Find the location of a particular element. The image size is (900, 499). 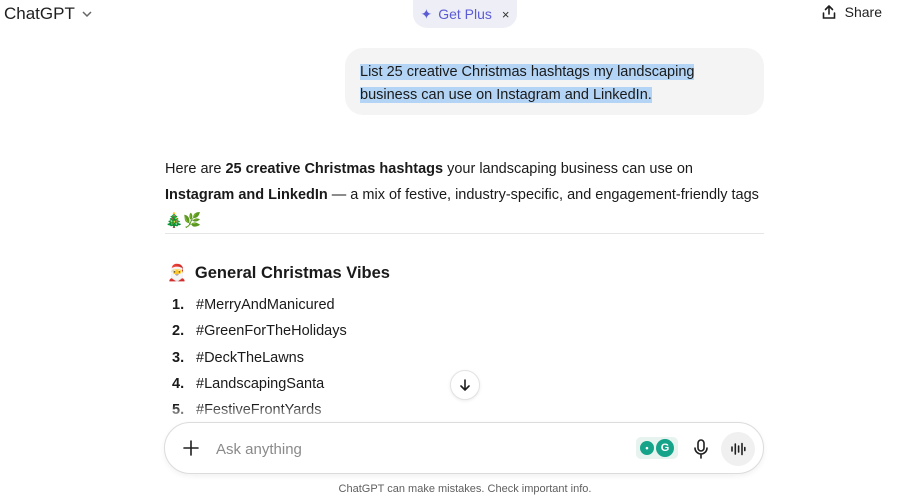

voice-mode-icon is located at coordinates (738, 449).